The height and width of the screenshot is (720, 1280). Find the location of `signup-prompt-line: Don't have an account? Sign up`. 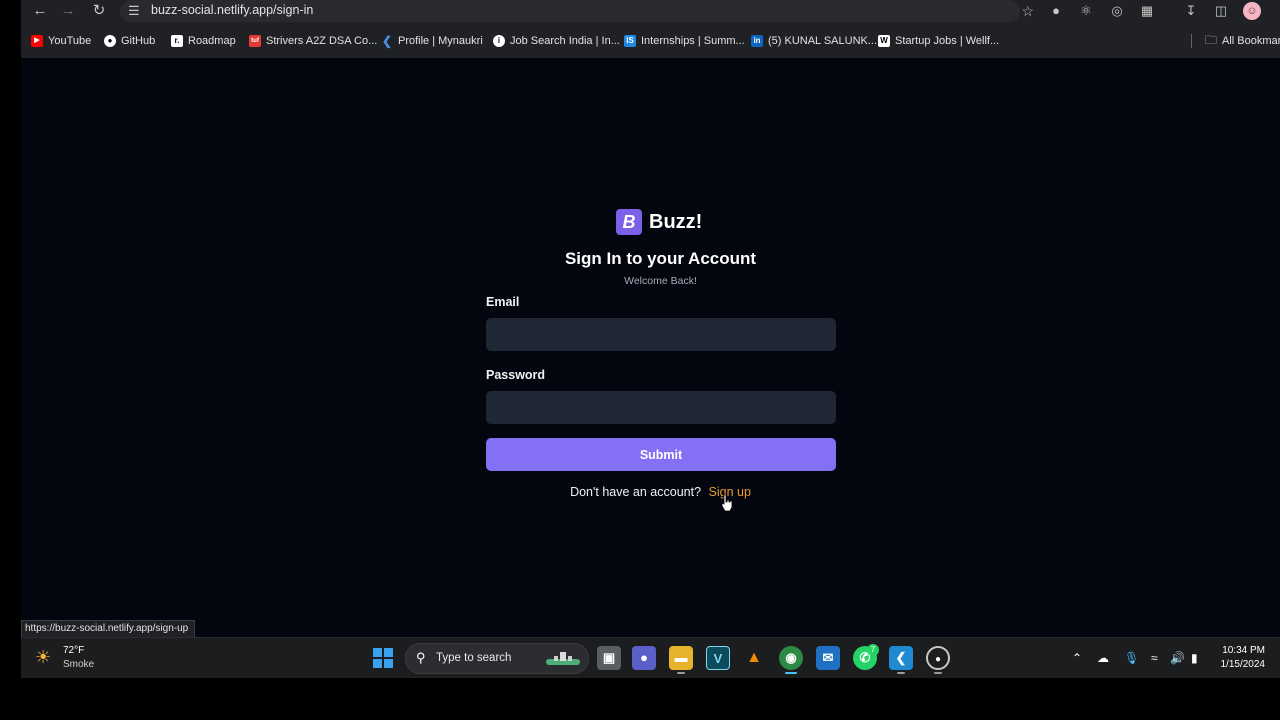

signup-prompt-line: Don't have an account? Sign up is located at coordinates (660, 492).